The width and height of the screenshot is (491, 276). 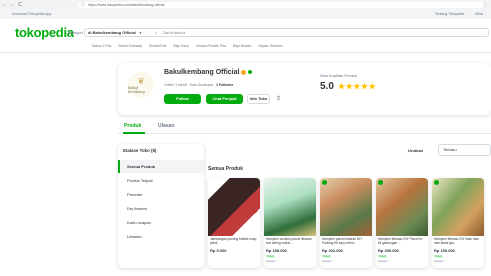 What do you see at coordinates (31, 14) in the screenshot?
I see `download-app-link: Download Tokopedia App` at bounding box center [31, 14].